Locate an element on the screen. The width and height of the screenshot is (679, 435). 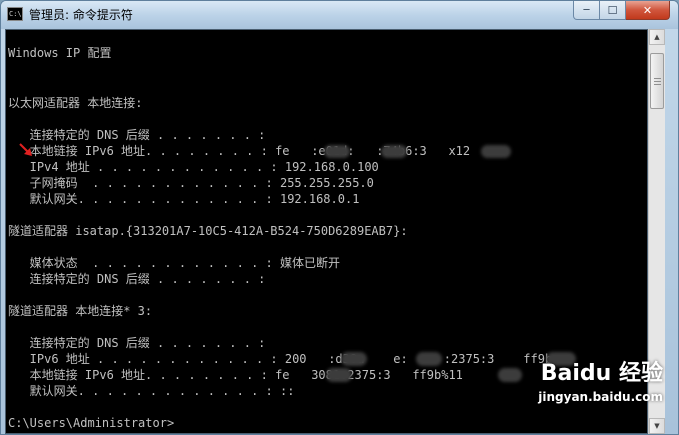
minimize-button: ─ is located at coordinates (586, 10).